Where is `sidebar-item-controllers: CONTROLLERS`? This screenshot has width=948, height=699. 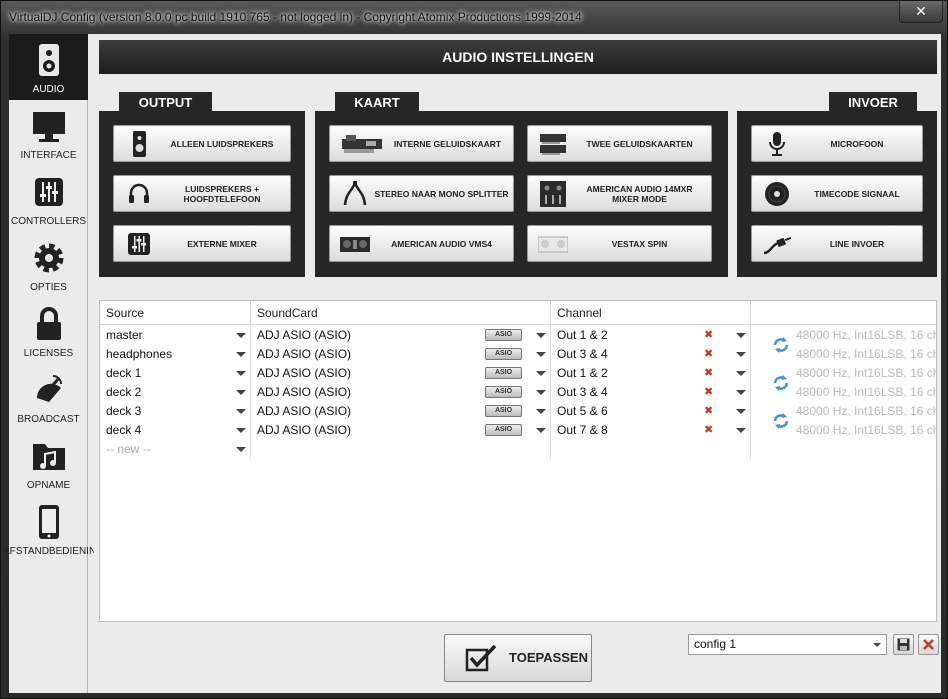 sidebar-item-controllers: CONTROLLERS is located at coordinates (48, 199).